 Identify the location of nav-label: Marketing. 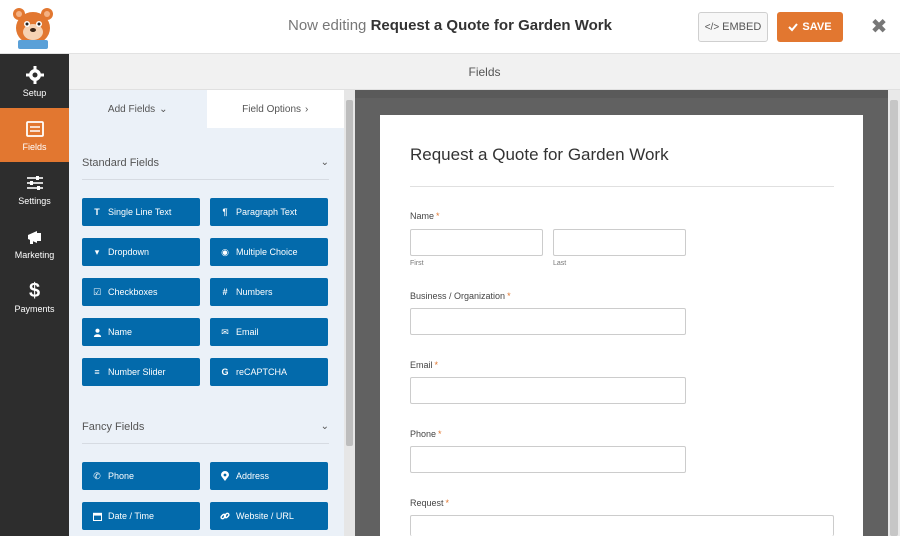
(34, 254).